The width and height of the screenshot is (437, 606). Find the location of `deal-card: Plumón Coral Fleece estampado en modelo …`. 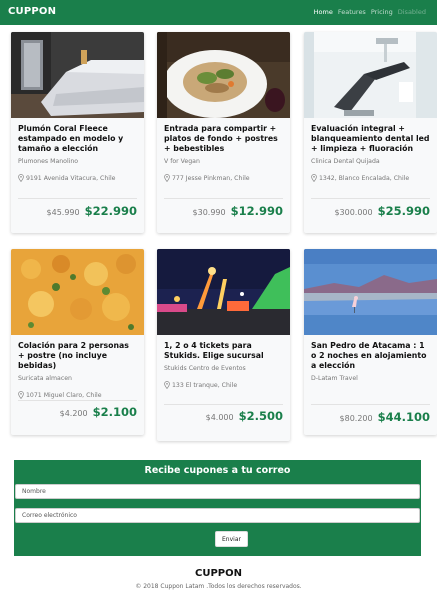

deal-card: Plumón Coral Fleece estampado en modelo … is located at coordinates (77, 132).